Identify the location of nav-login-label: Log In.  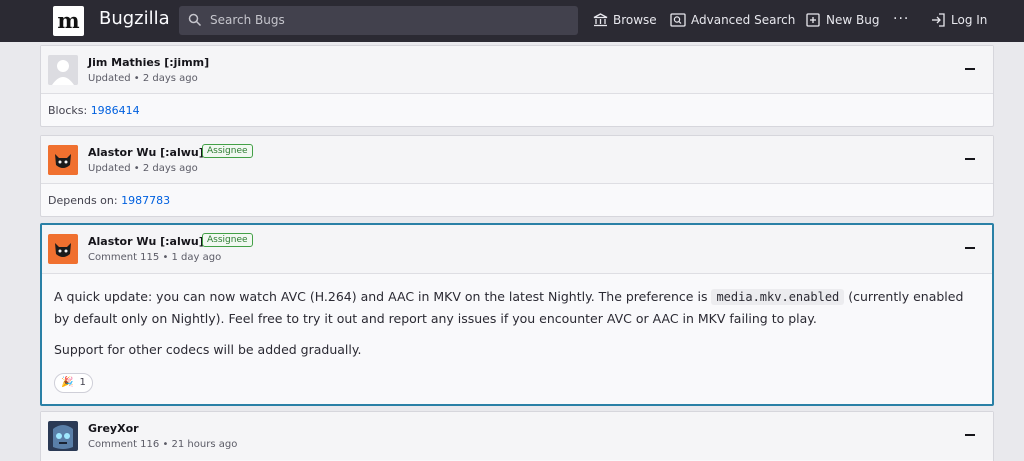
(969, 20).